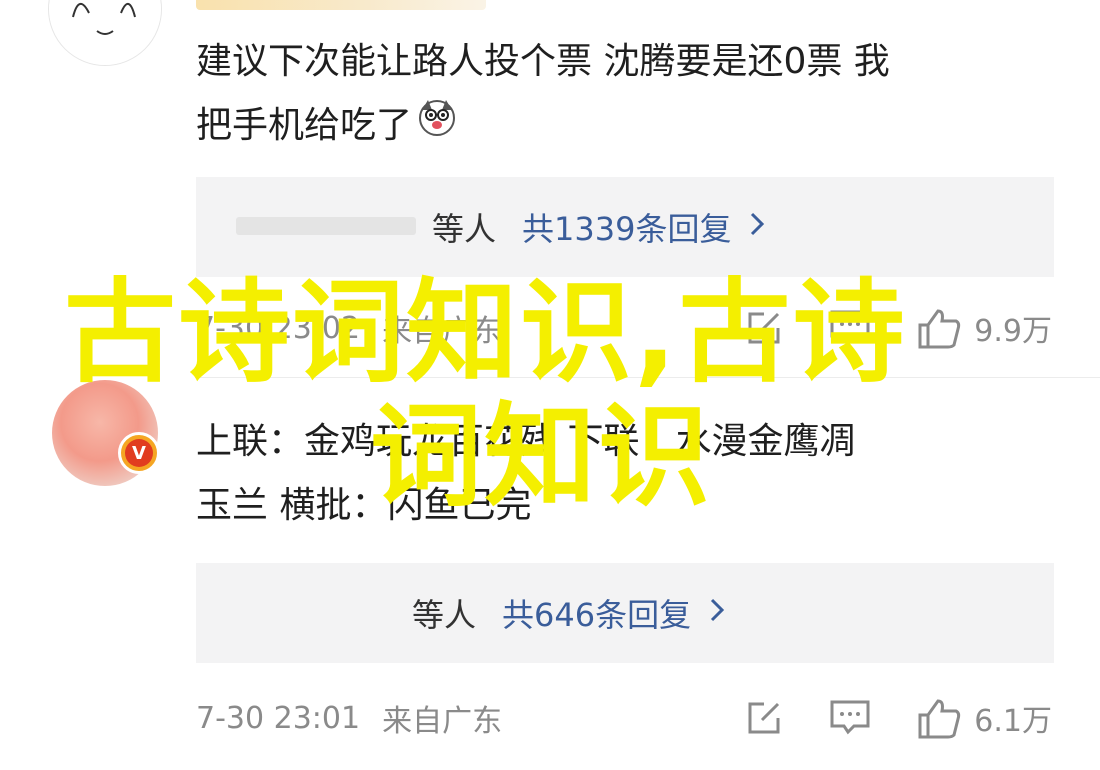  I want to click on user-avatar-icon, so click(105, 32).